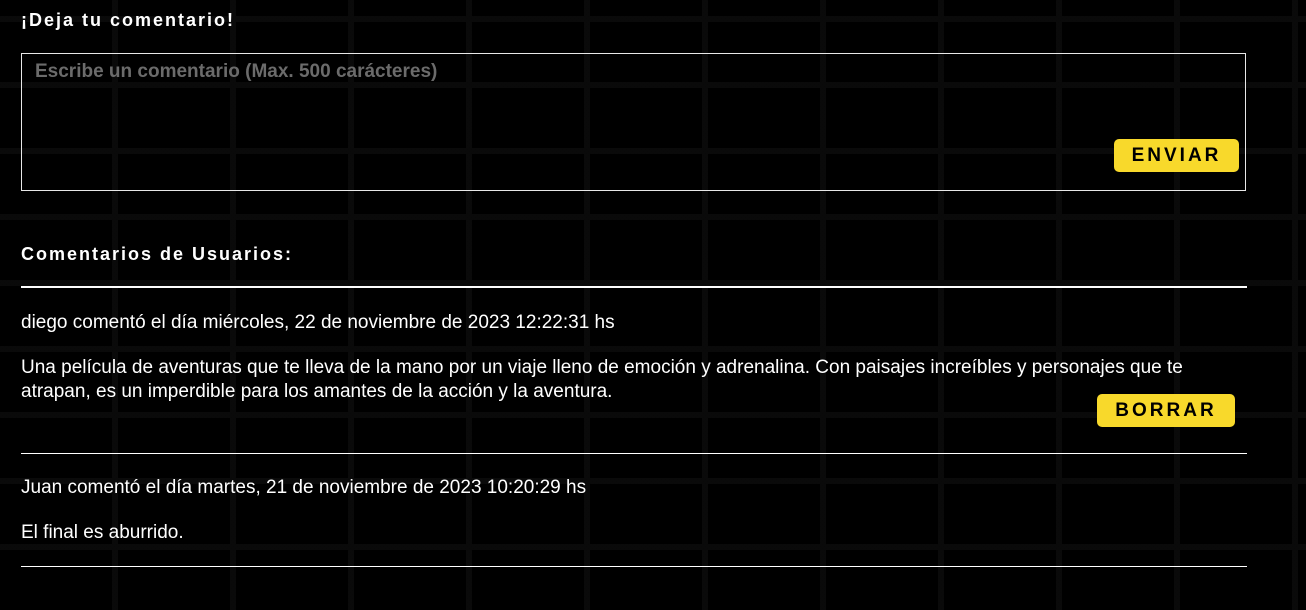 Image resolution: width=1306 pixels, height=610 pixels. I want to click on comment-form-title: ¡Deja tu comentario!, so click(128, 20).